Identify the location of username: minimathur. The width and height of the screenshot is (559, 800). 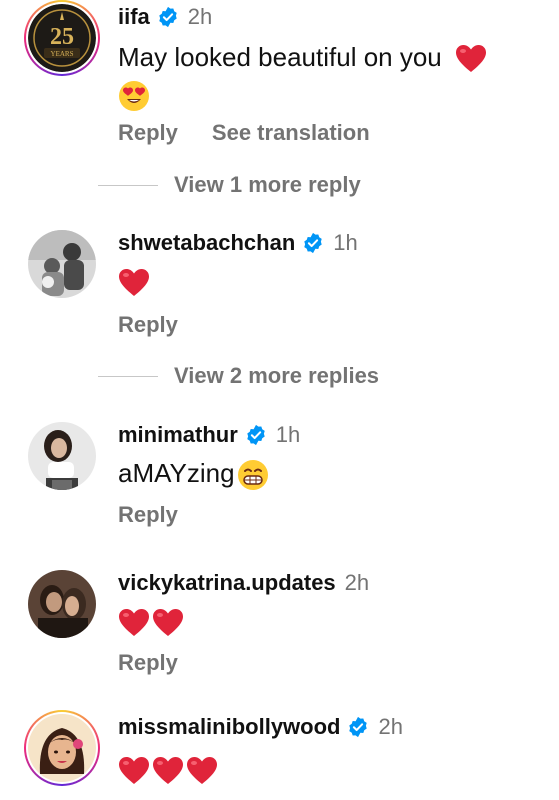
(178, 435).